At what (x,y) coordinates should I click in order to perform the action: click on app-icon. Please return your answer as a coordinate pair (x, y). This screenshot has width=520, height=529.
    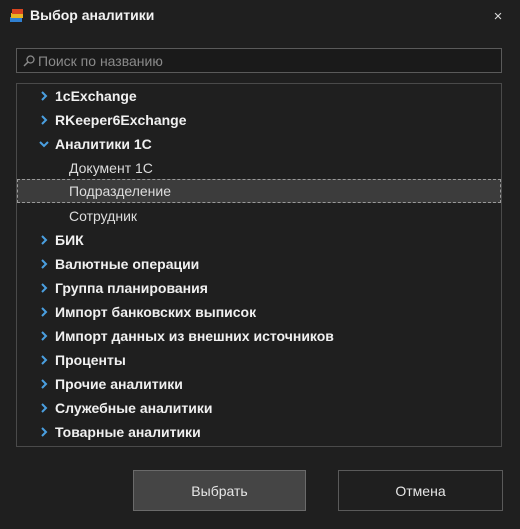
    Looking at the image, I should click on (16, 15).